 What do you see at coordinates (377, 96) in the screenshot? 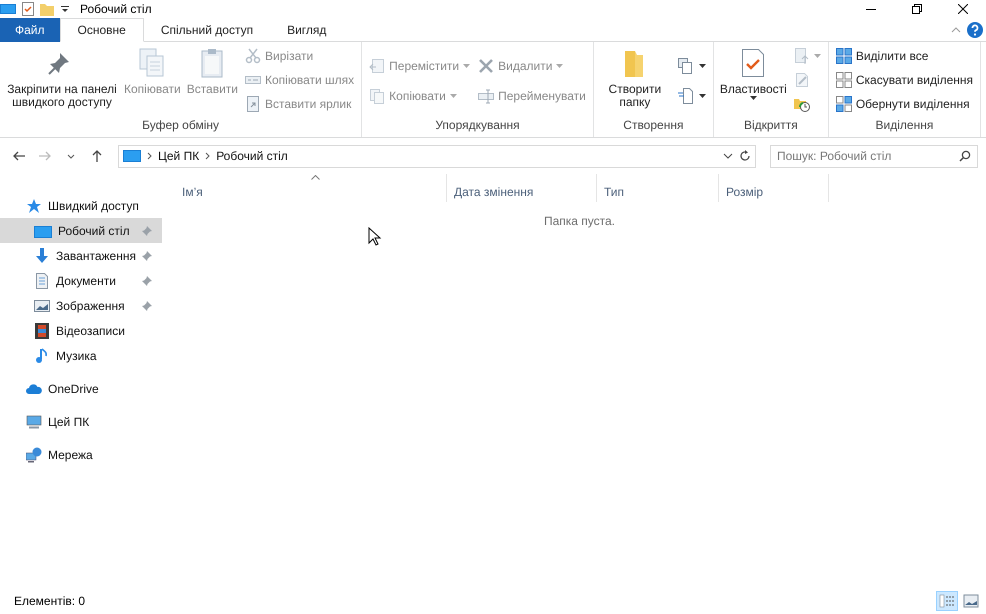
I see `copy-icon` at bounding box center [377, 96].